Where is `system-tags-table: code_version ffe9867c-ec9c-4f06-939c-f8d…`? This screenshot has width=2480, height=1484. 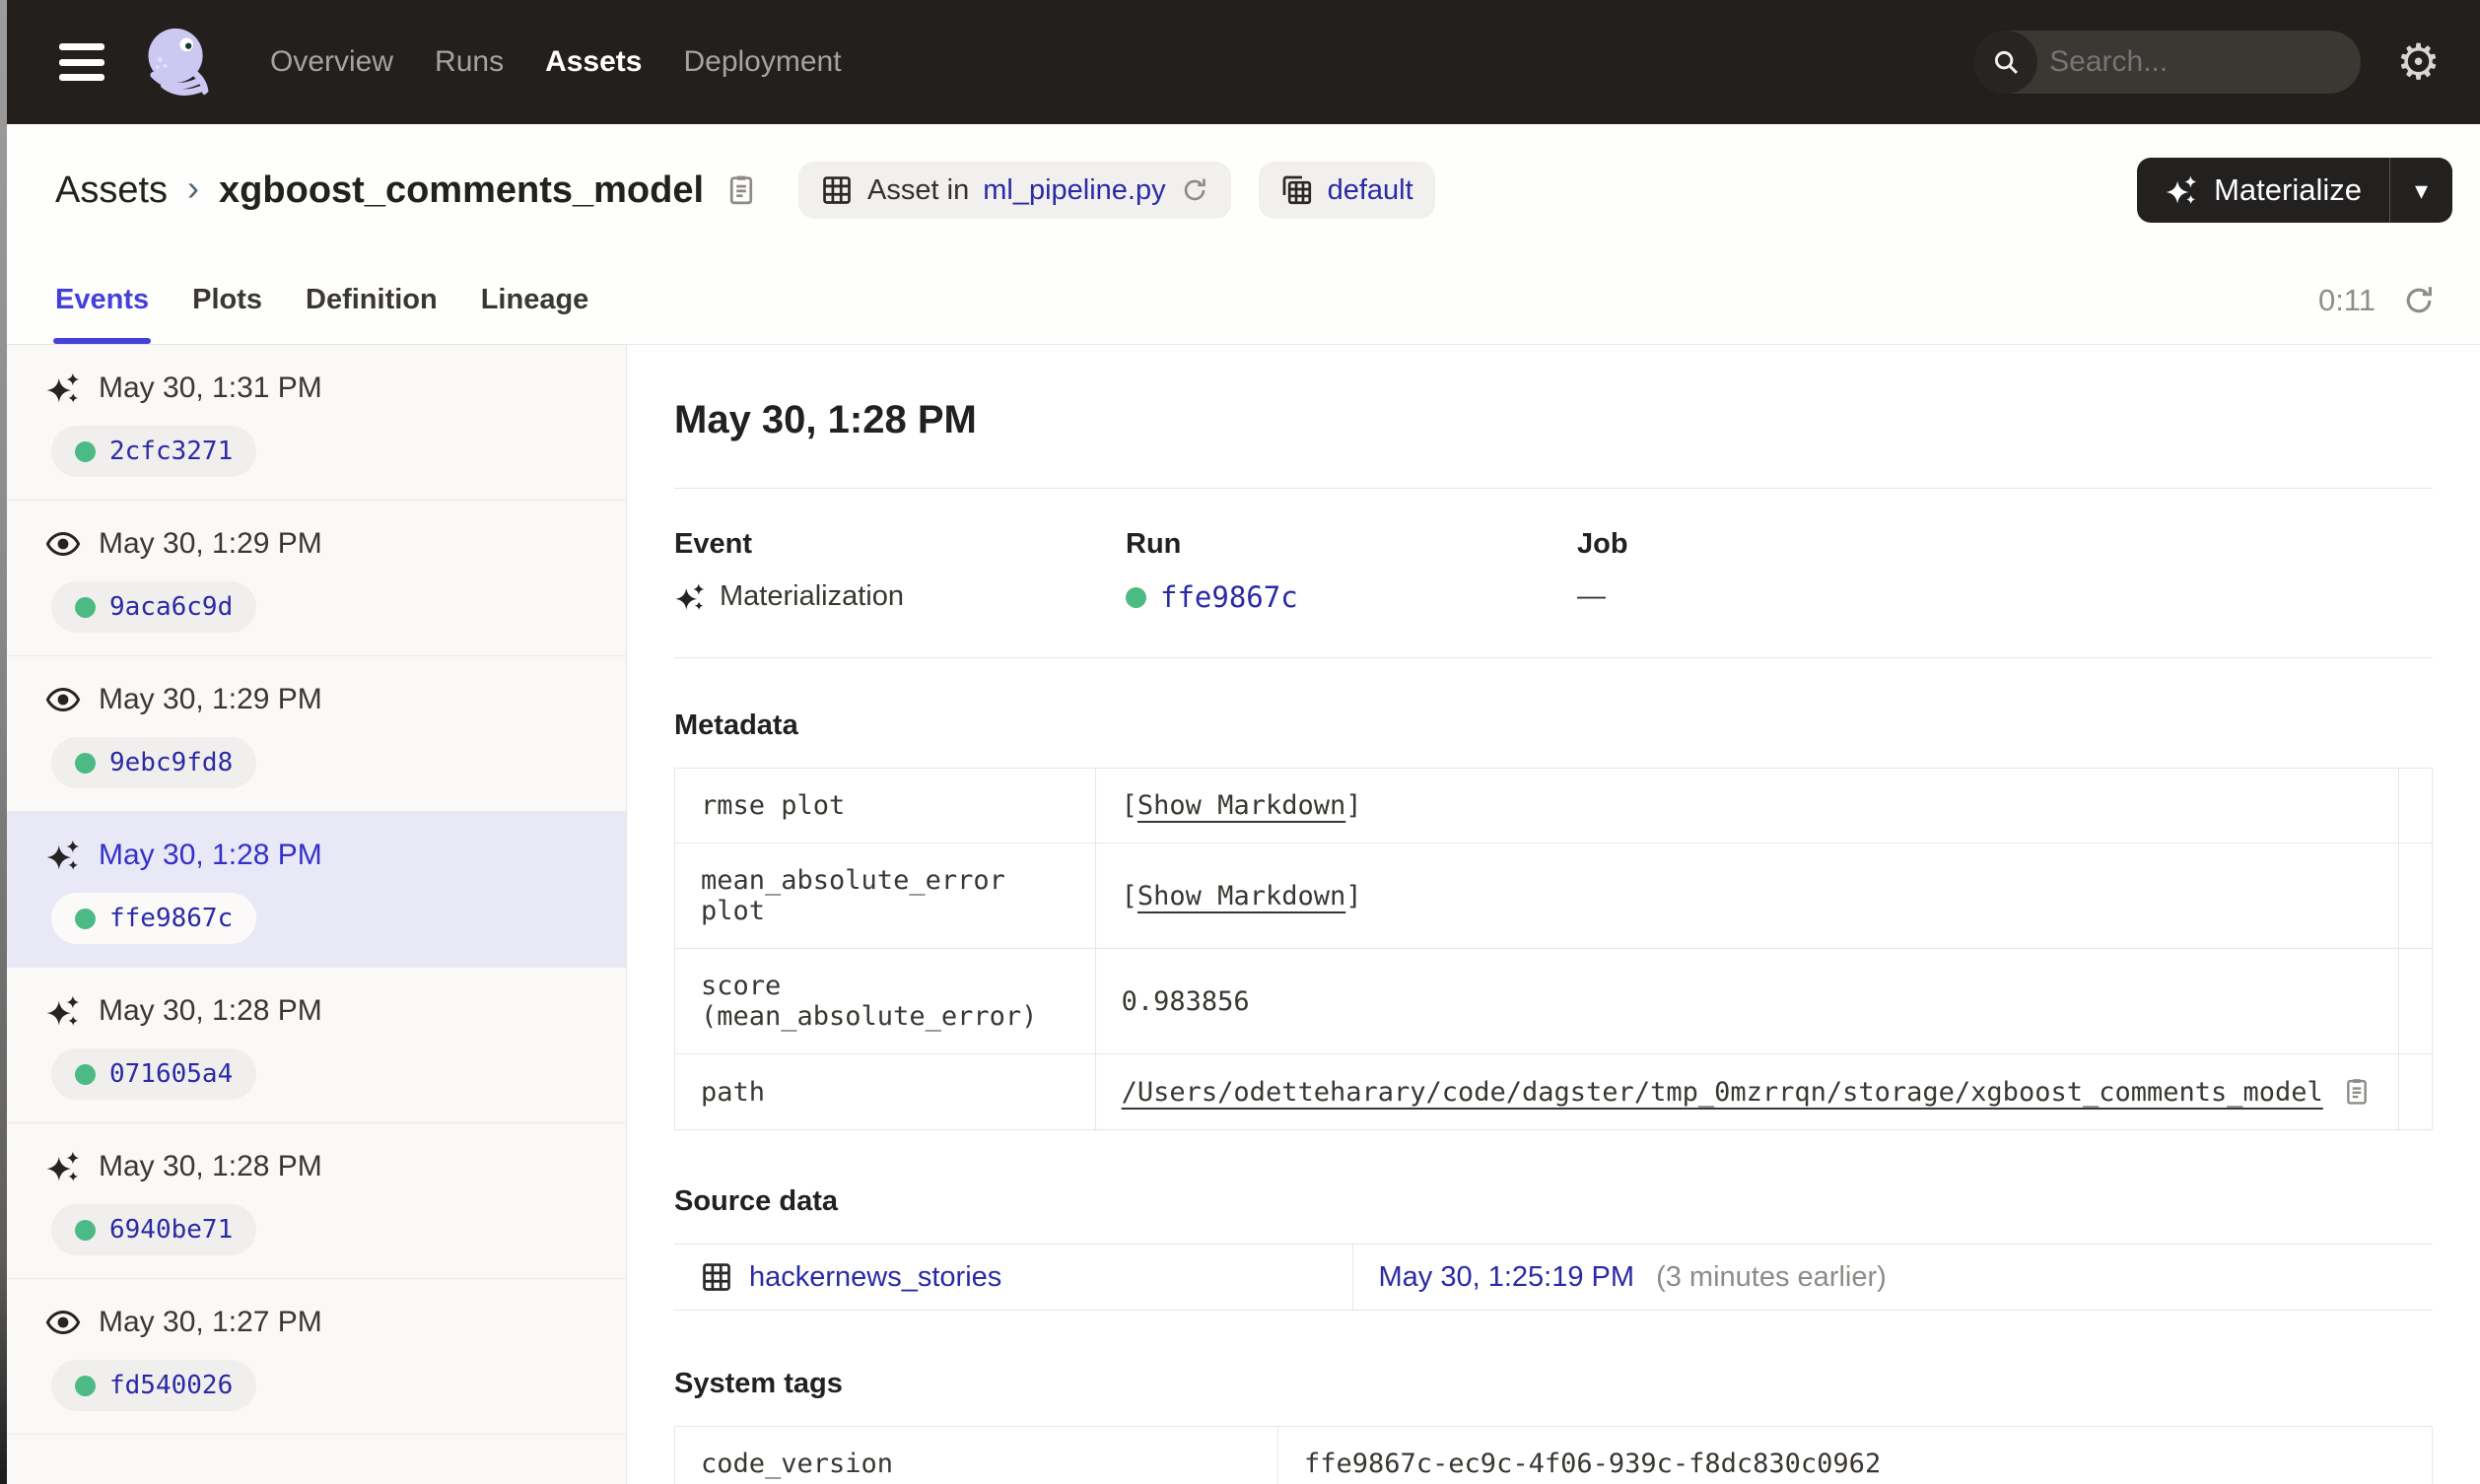 system-tags-table: code_version ffe9867c-ec9c-4f06-939c-f8d… is located at coordinates (1553, 1455).